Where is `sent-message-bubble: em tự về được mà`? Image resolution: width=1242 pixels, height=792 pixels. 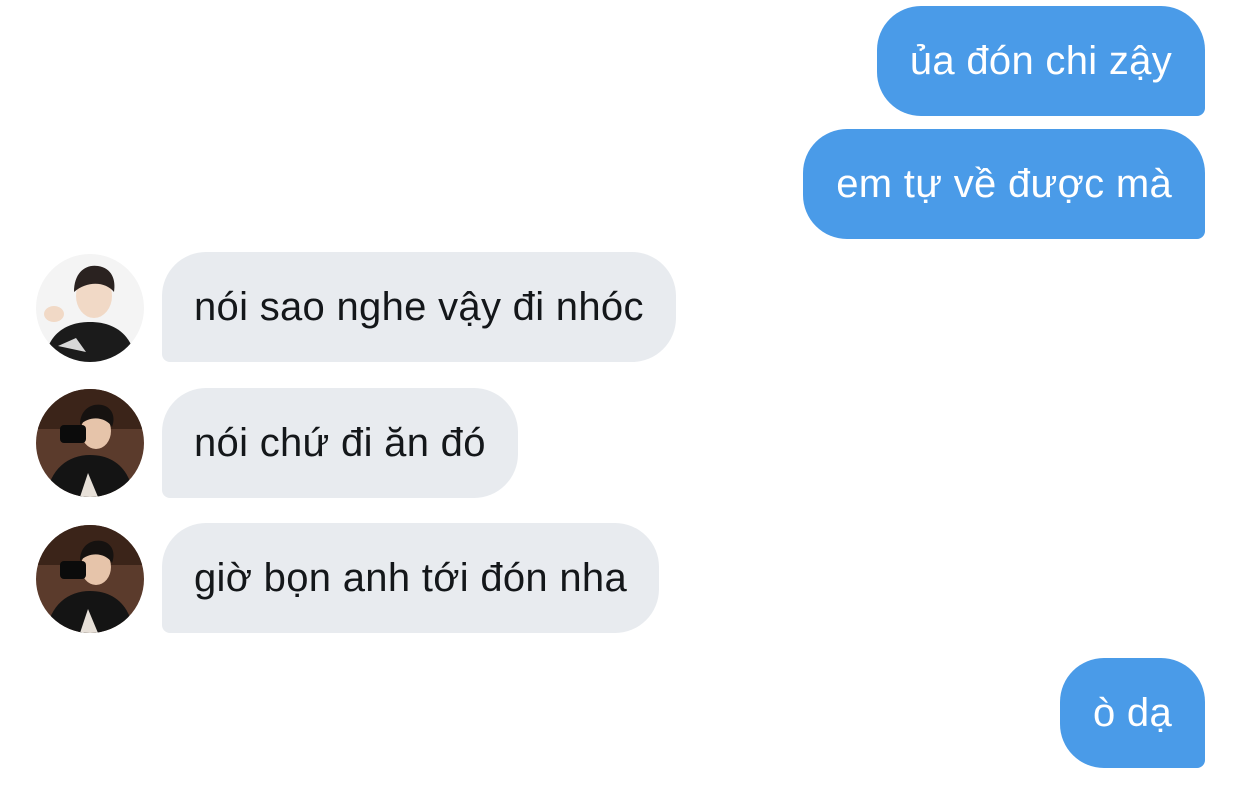
sent-message-bubble: em tự về được mà is located at coordinates (1004, 184).